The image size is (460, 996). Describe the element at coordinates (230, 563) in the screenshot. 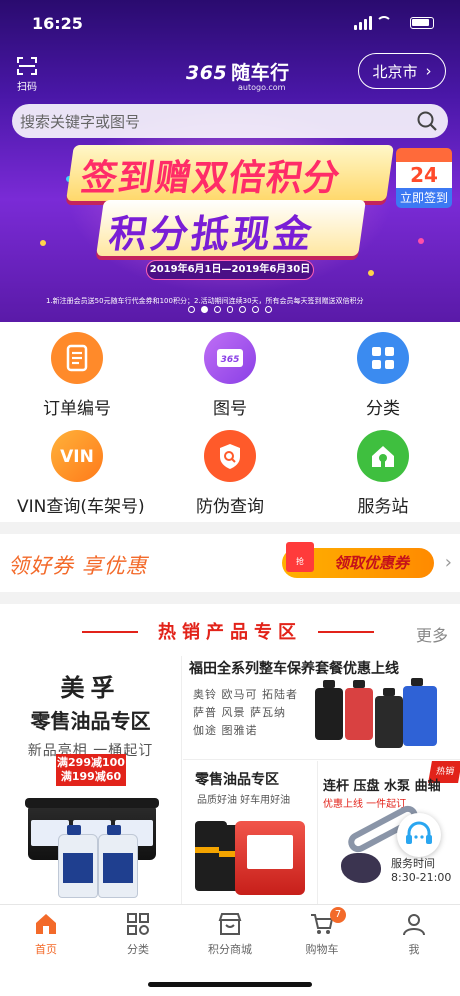

I see `coupon-strip: 领好券 享优惠 领取优惠券 抢 ›` at that location.